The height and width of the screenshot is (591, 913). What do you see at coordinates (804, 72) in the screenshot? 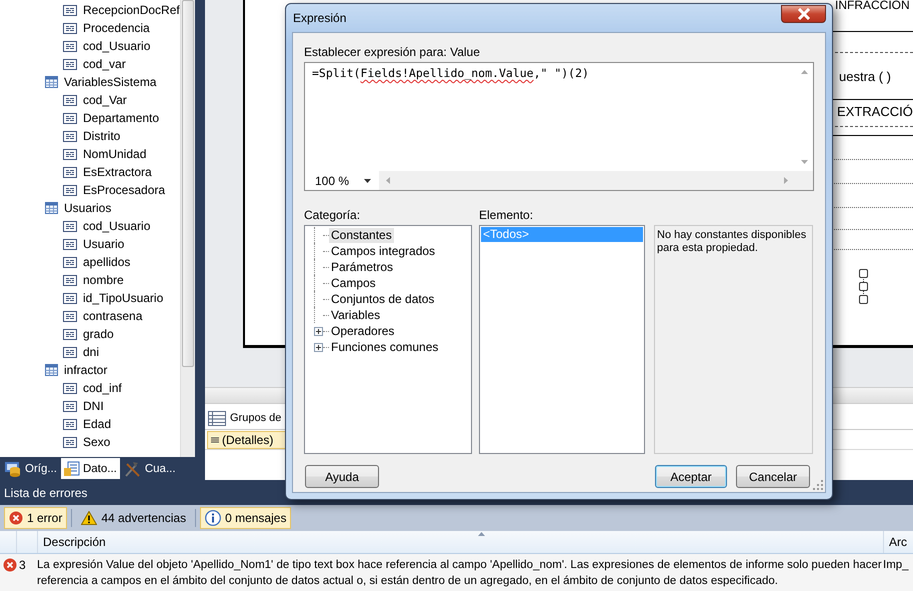
I see `up-arrow-icon` at bounding box center [804, 72].